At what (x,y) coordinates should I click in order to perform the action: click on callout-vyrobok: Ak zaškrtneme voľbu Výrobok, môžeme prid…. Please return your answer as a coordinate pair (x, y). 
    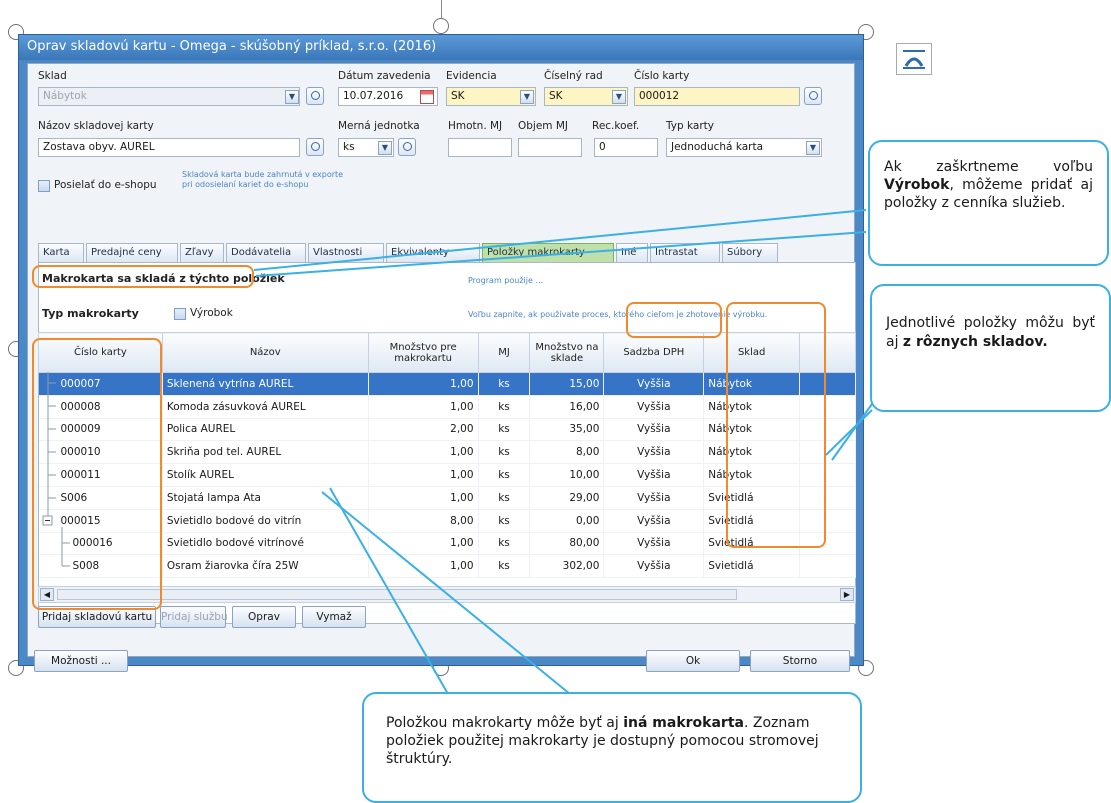
    Looking at the image, I should click on (988, 203).